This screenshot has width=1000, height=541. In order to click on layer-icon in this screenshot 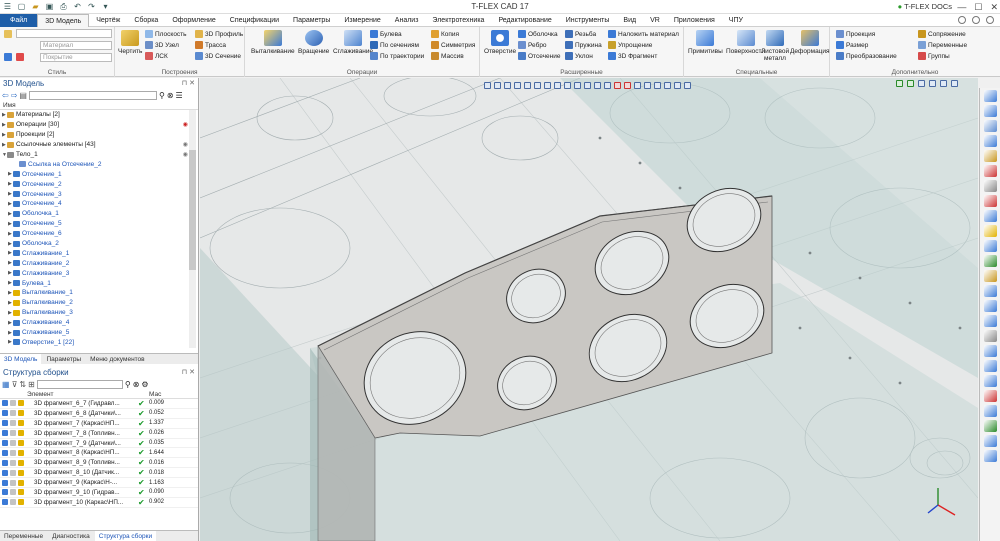, I will do `click(8, 34)`.